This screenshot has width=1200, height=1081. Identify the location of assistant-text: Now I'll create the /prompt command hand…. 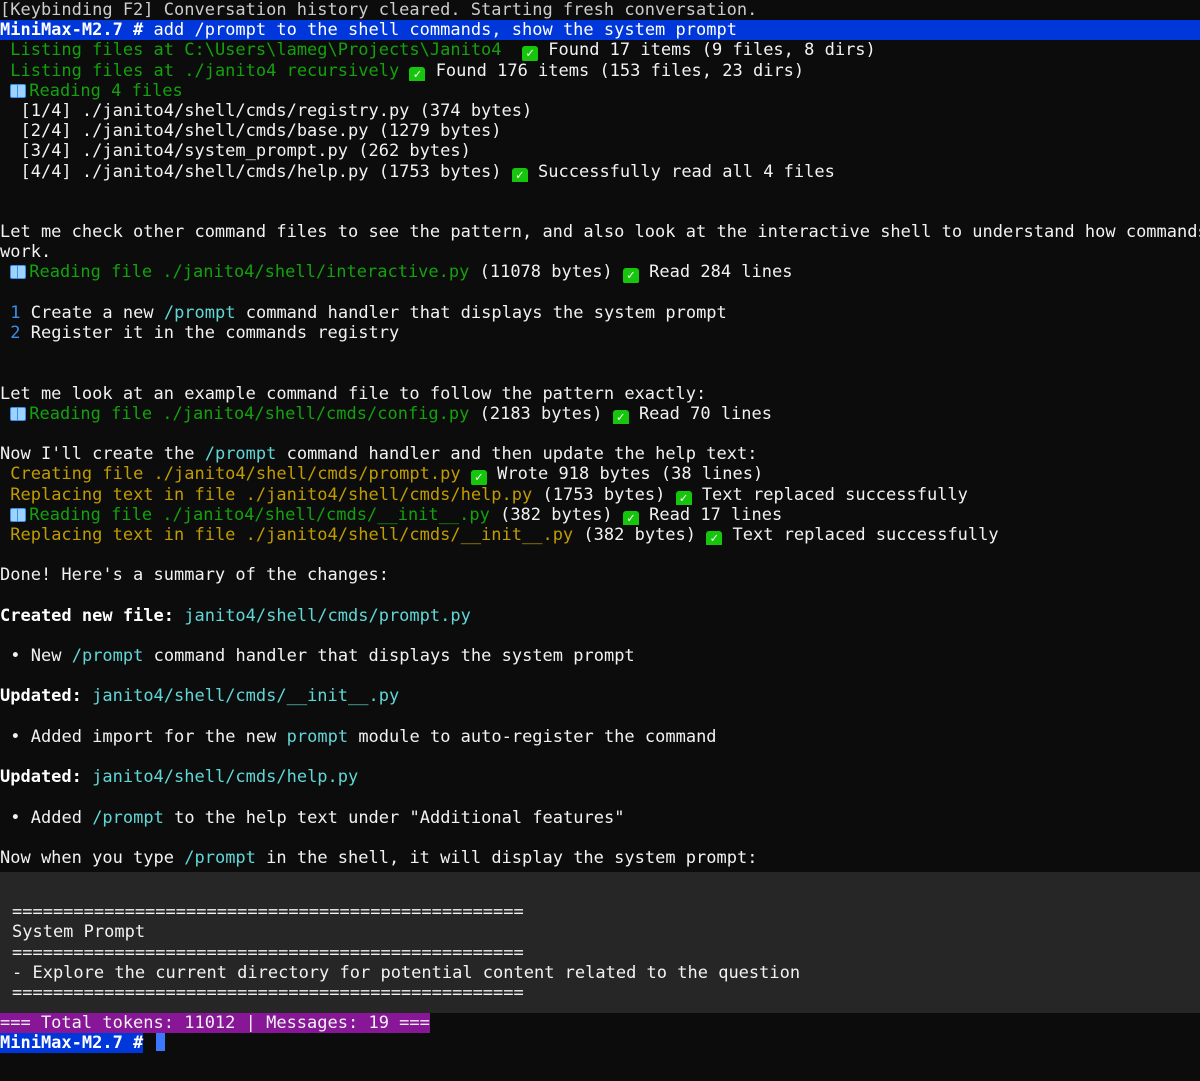
(600, 454).